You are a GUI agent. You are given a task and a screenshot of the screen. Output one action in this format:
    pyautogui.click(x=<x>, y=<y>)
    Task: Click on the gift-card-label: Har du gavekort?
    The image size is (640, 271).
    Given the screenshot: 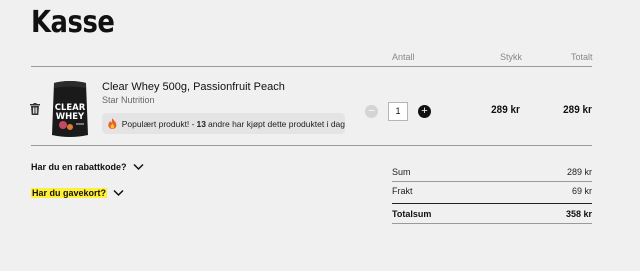 What is the action you would take?
    pyautogui.click(x=69, y=193)
    